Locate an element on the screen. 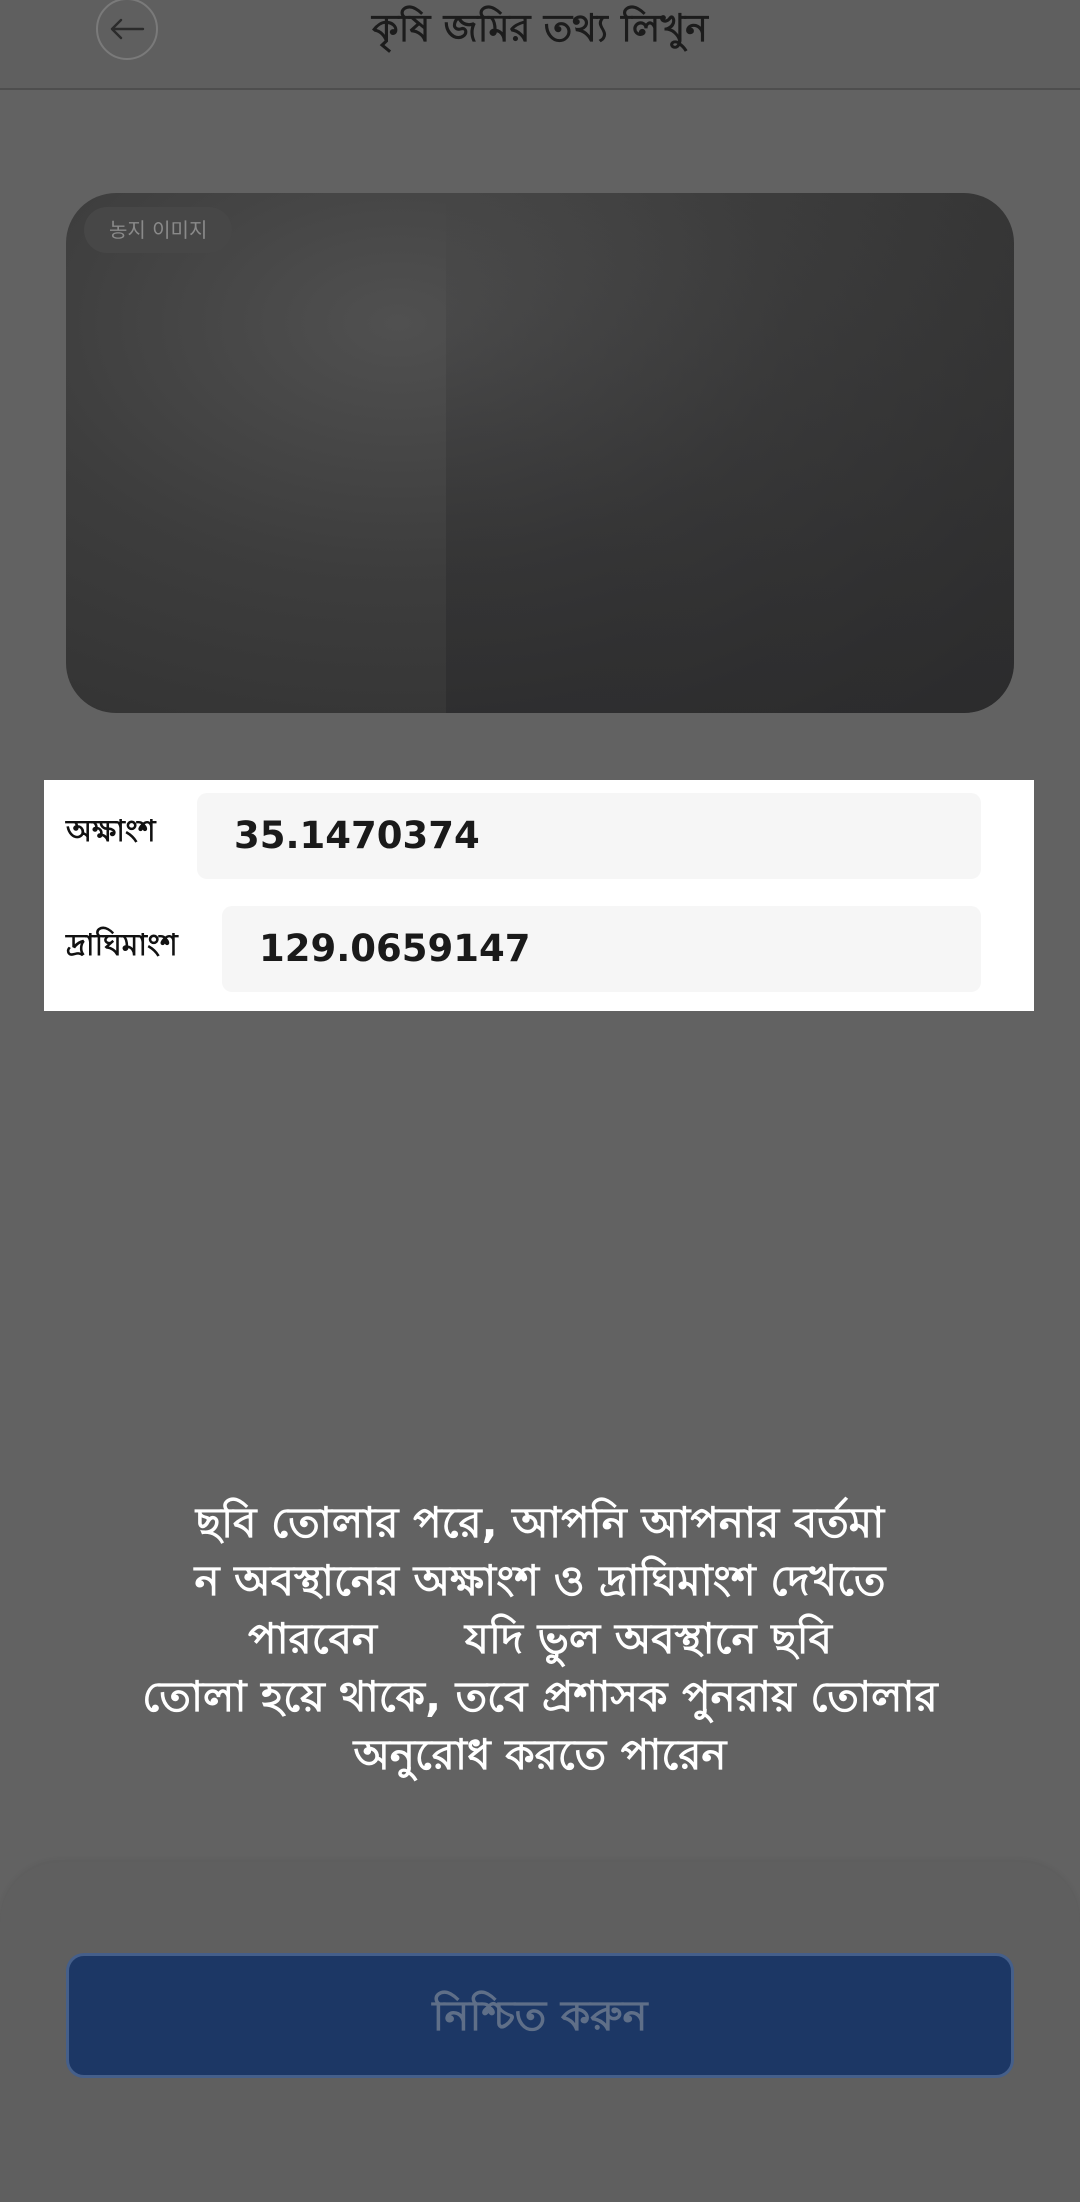 The width and height of the screenshot is (1080, 2202). app-header: কৃষি জমির তথ্য লিখুন is located at coordinates (540, 45).